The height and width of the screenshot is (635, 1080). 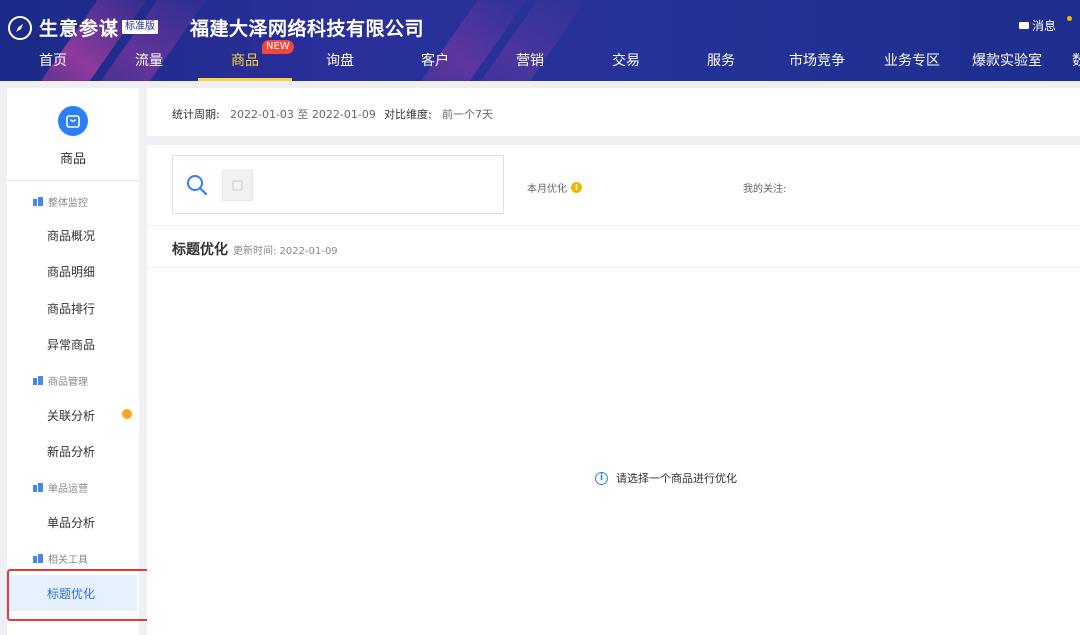 What do you see at coordinates (765, 189) in the screenshot?
I see `my-follow: 我的关注:` at bounding box center [765, 189].